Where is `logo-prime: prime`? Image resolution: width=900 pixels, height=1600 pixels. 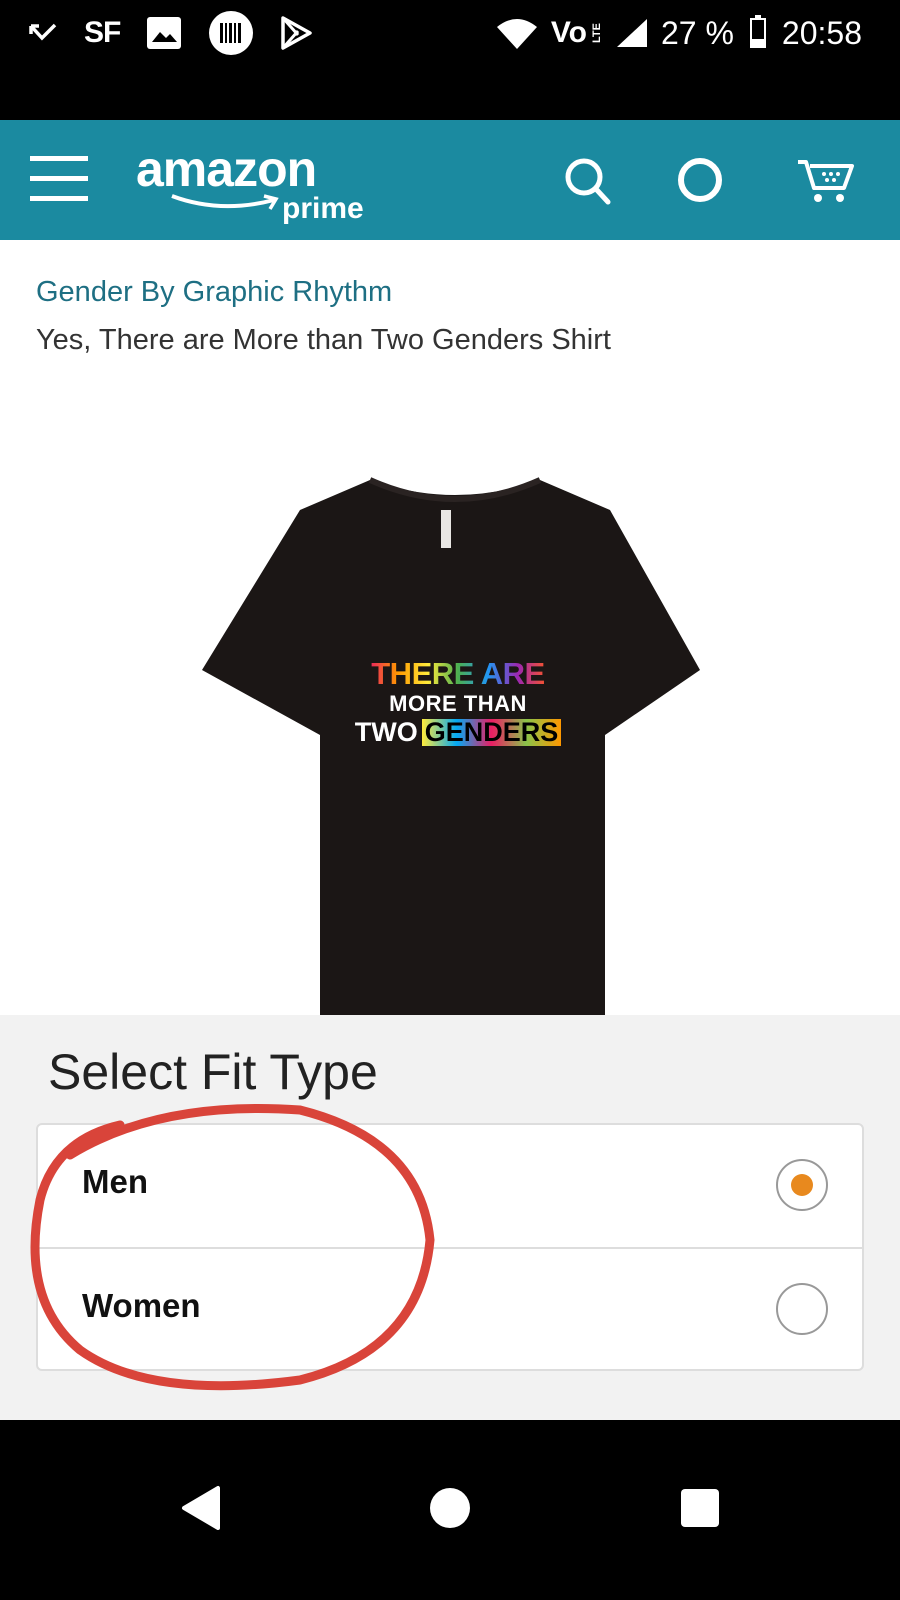 logo-prime: prime is located at coordinates (323, 208).